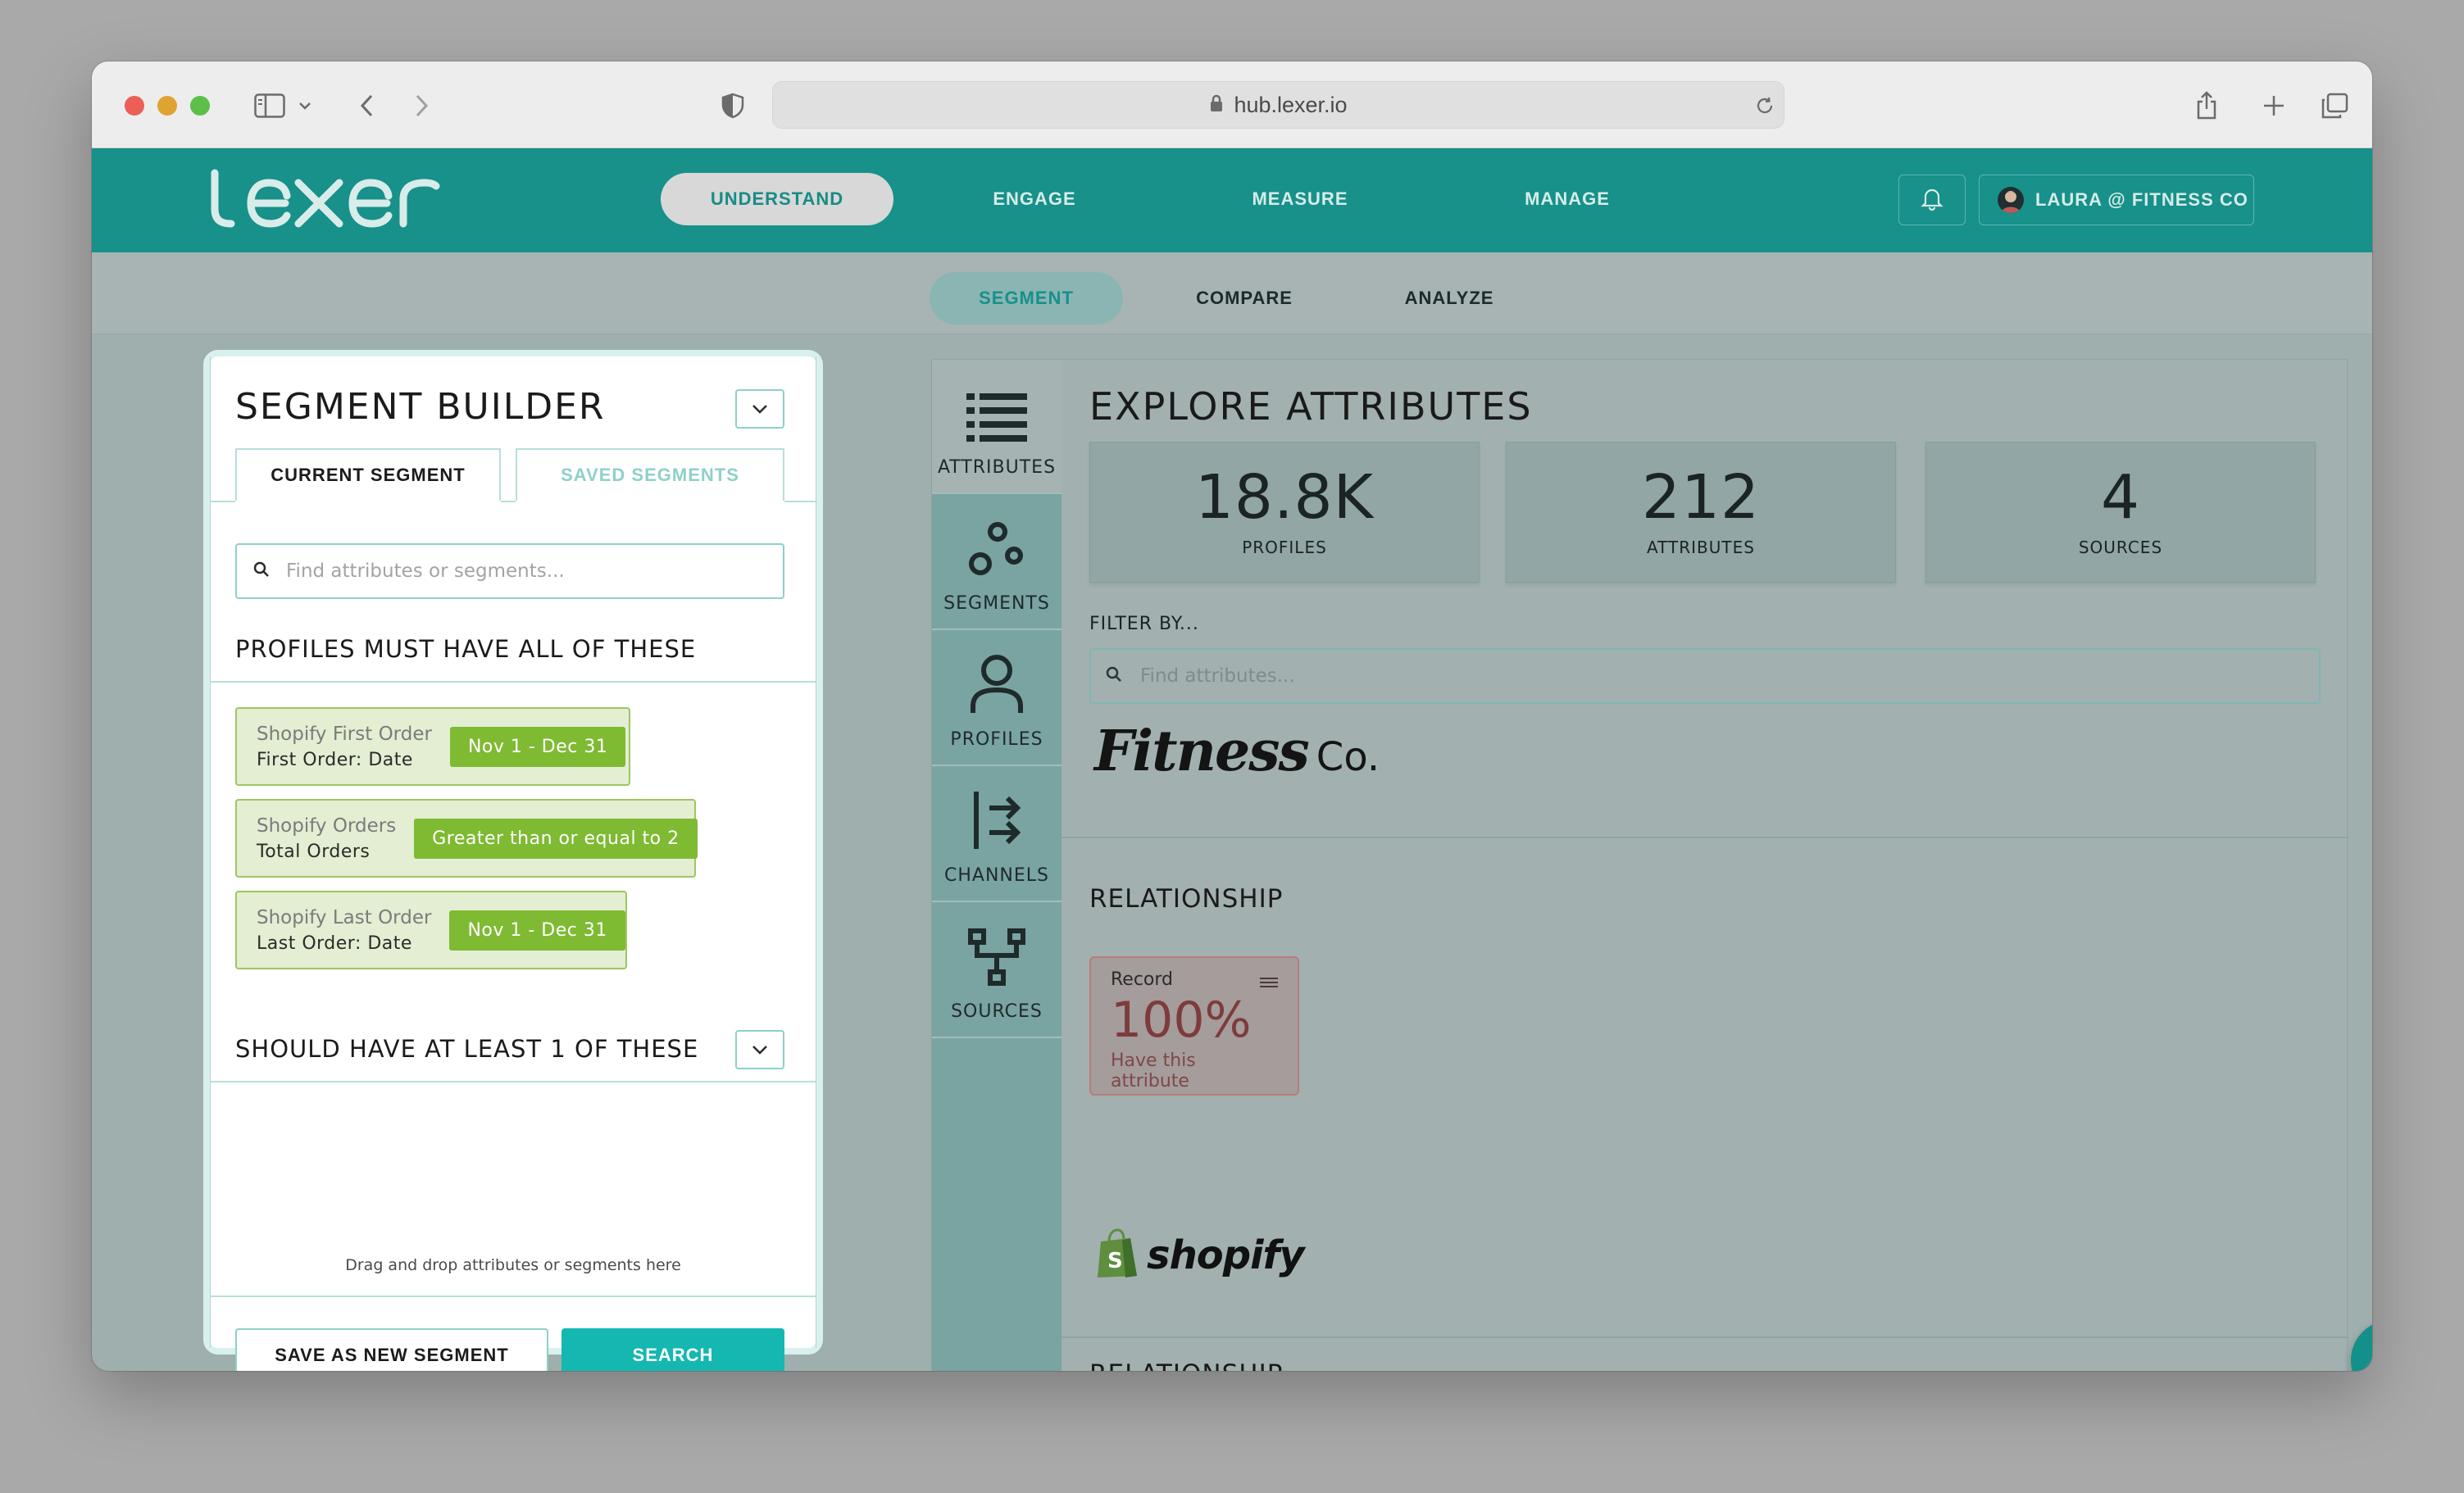 This screenshot has width=2464, height=1493. What do you see at coordinates (997, 959) in the screenshot?
I see `sources-icon` at bounding box center [997, 959].